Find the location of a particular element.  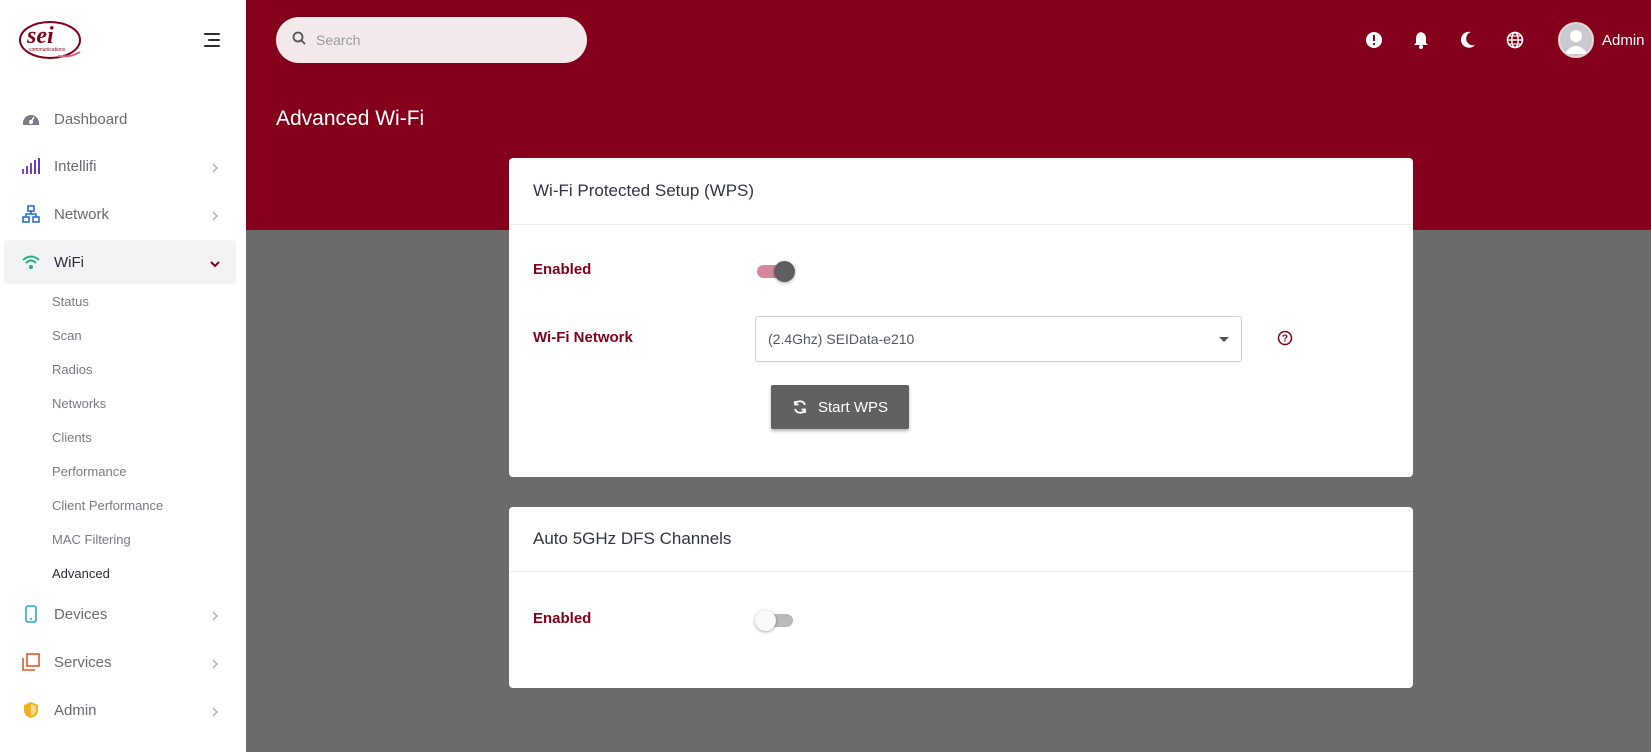

svg-text: sei is located at coordinates (40, 36).